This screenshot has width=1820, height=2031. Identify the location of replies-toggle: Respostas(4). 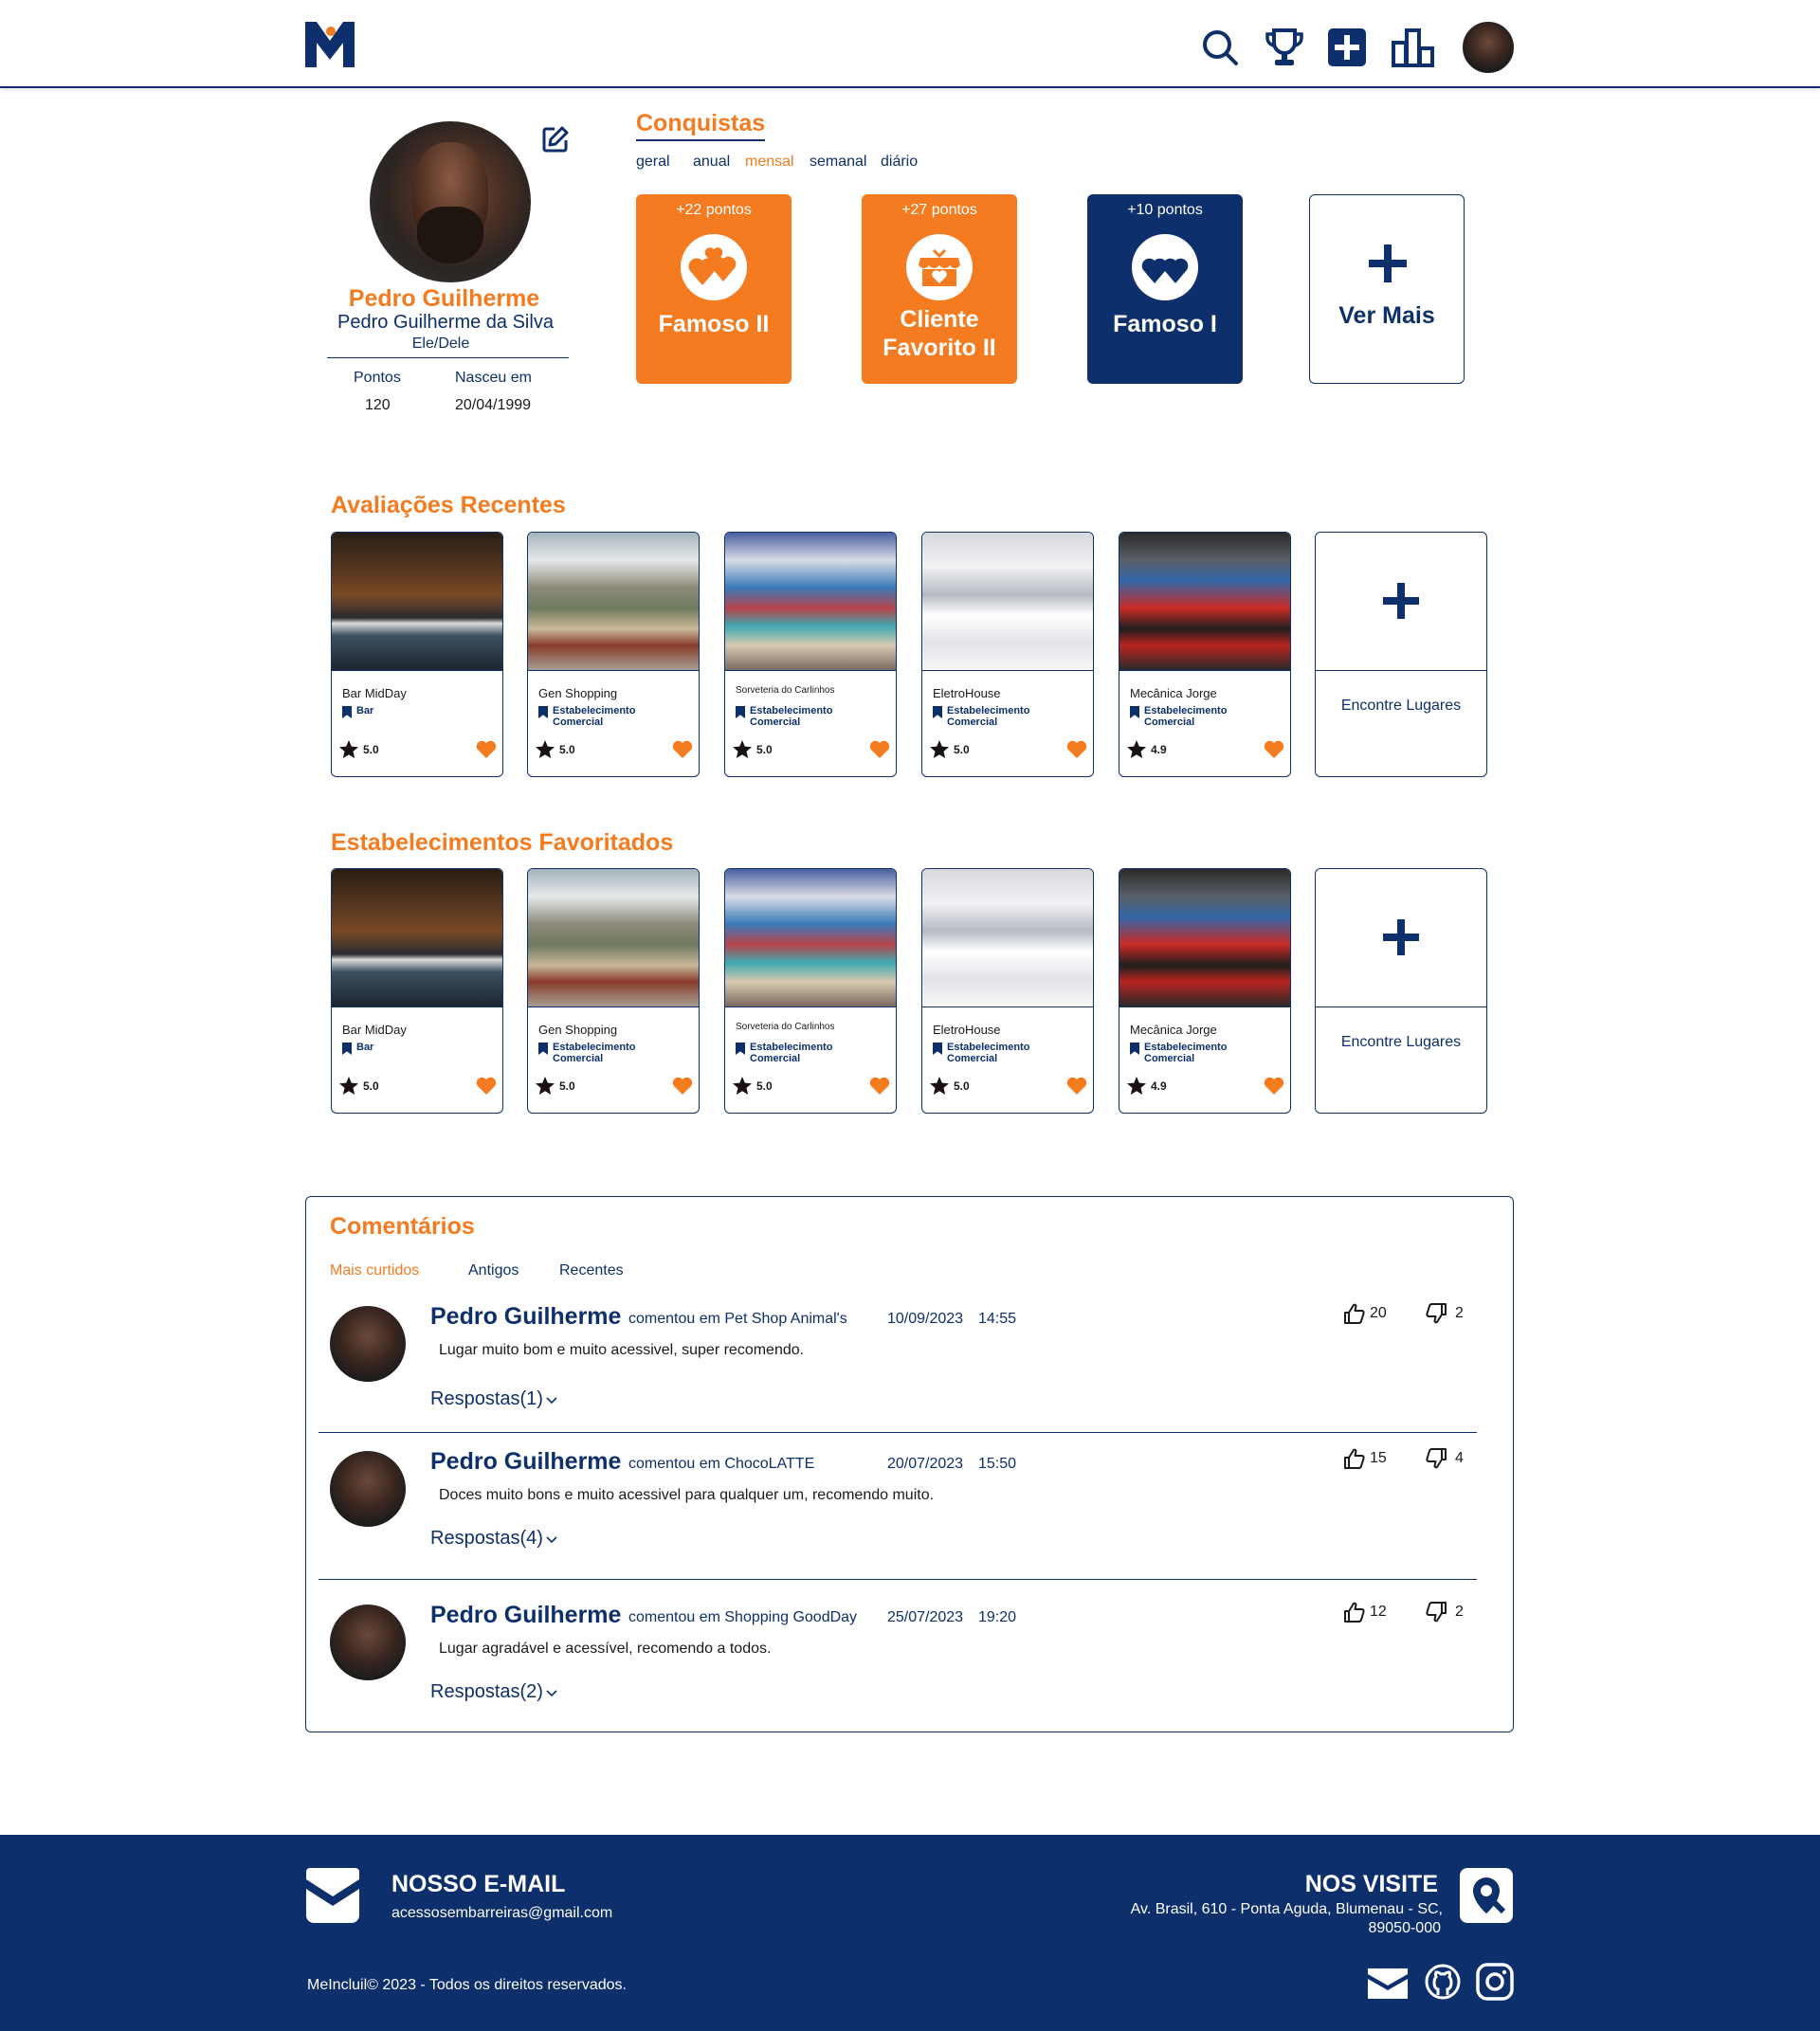
(493, 1539).